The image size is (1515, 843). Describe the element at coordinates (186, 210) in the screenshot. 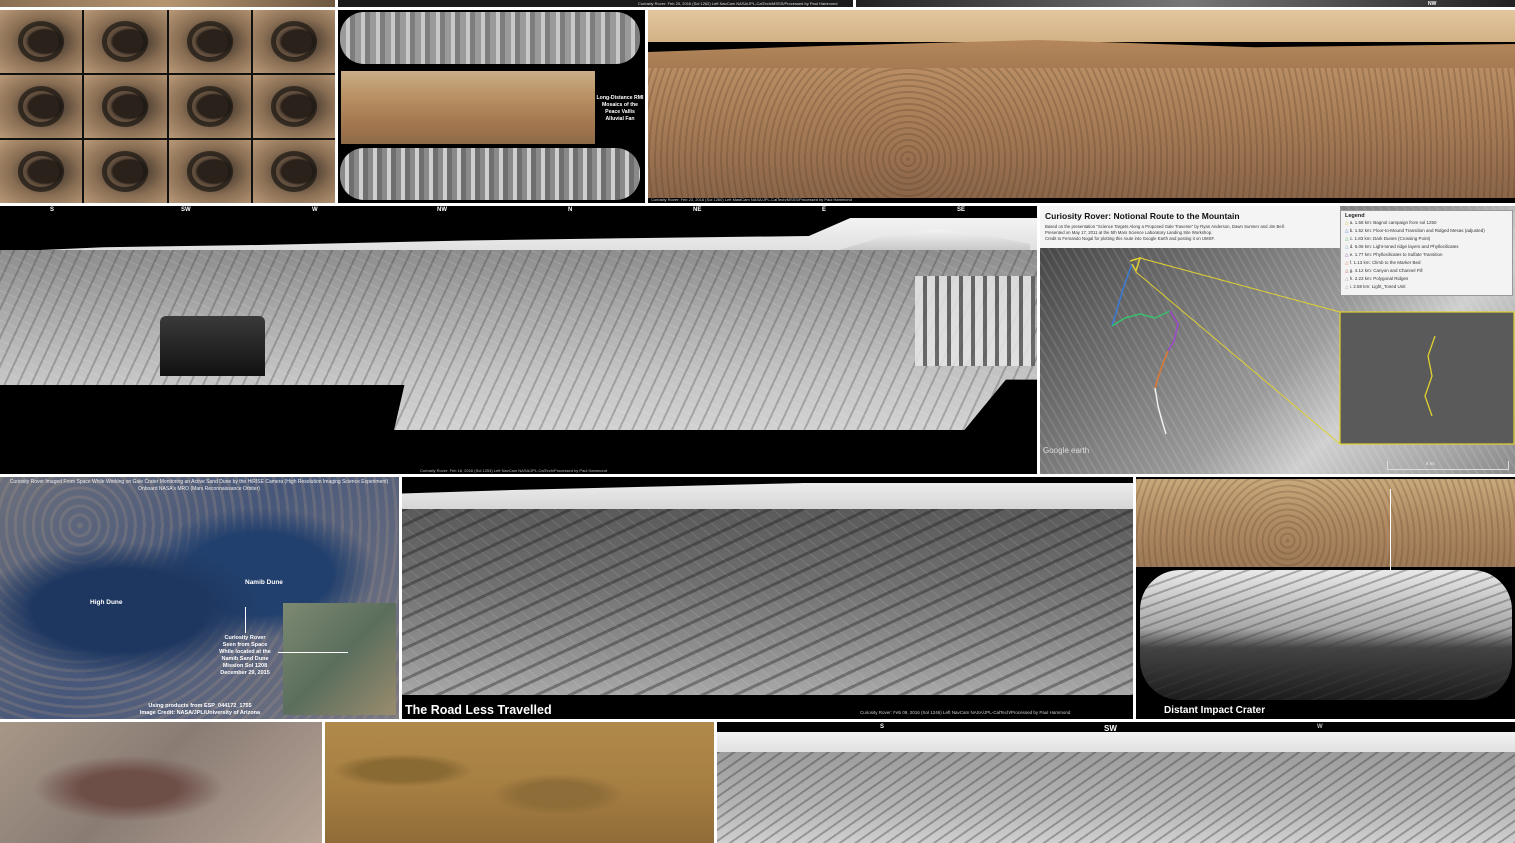

I see `compass-label: SW` at that location.